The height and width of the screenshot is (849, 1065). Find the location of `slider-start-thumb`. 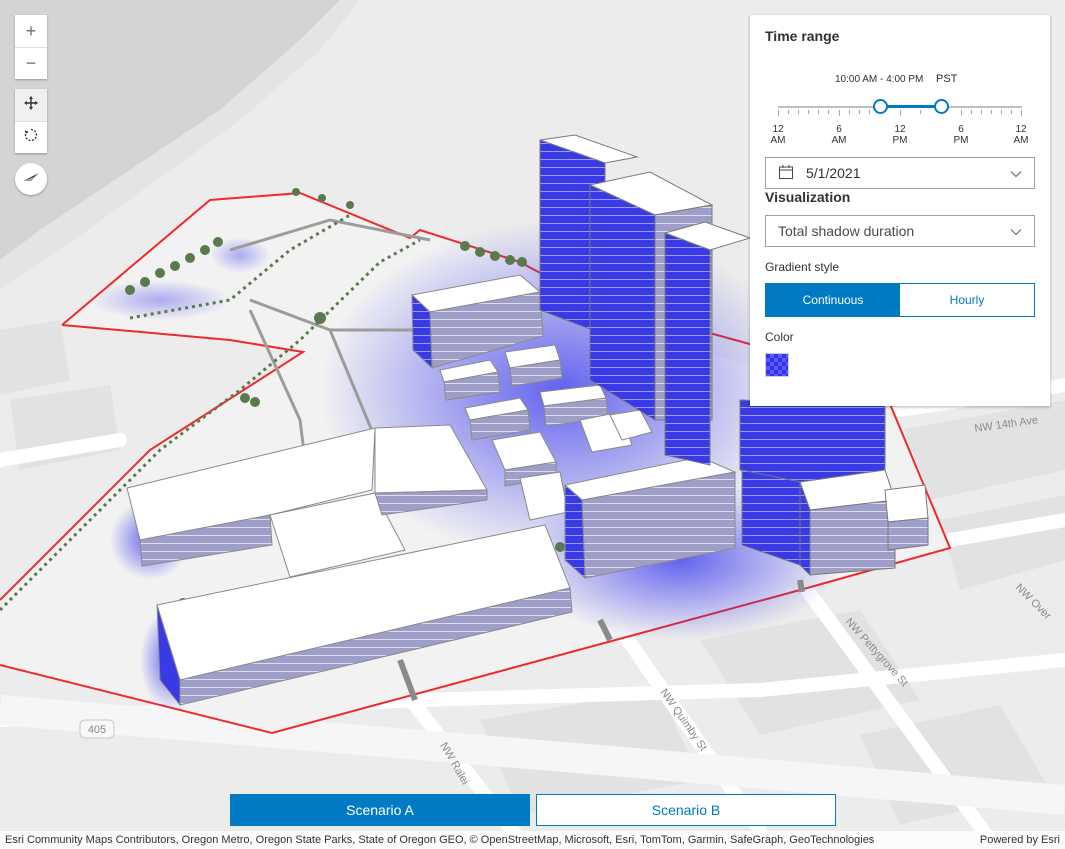

slider-start-thumb is located at coordinates (880, 106).